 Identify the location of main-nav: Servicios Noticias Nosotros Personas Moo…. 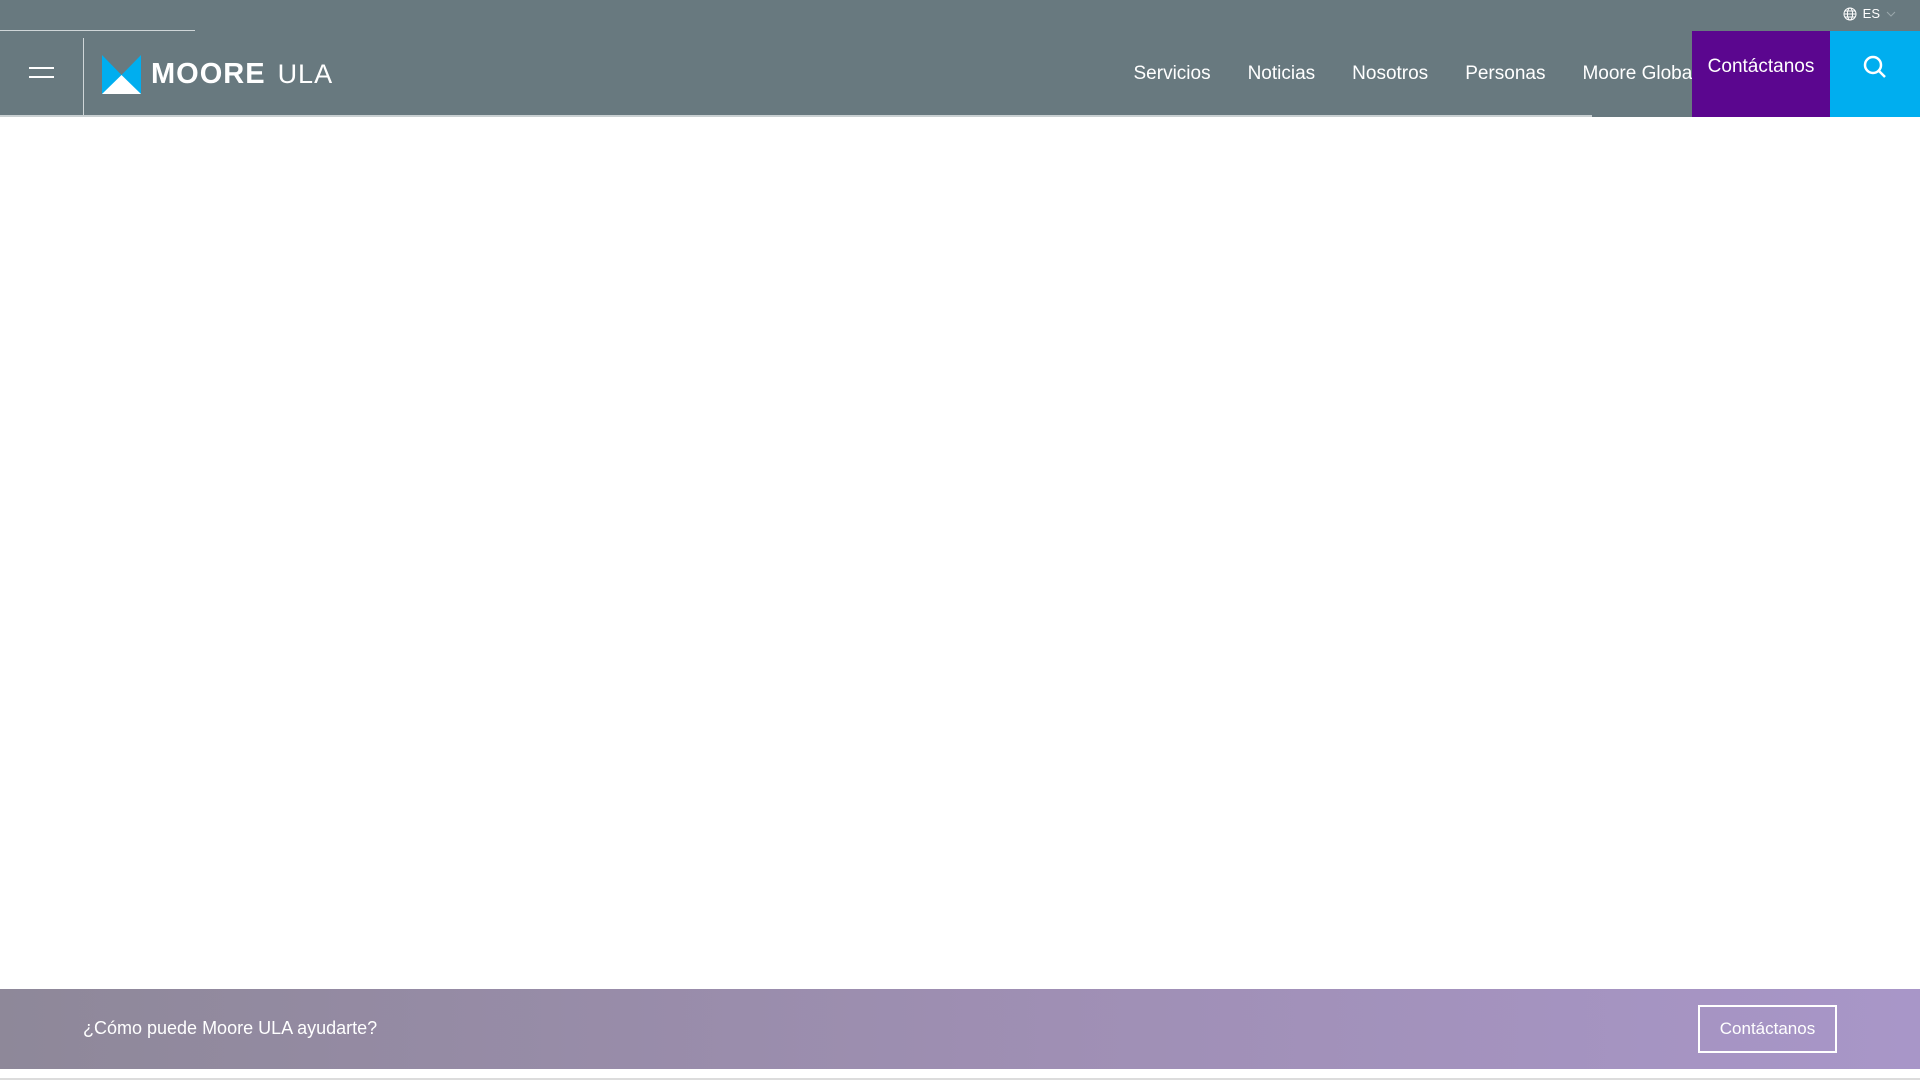
(1415, 74).